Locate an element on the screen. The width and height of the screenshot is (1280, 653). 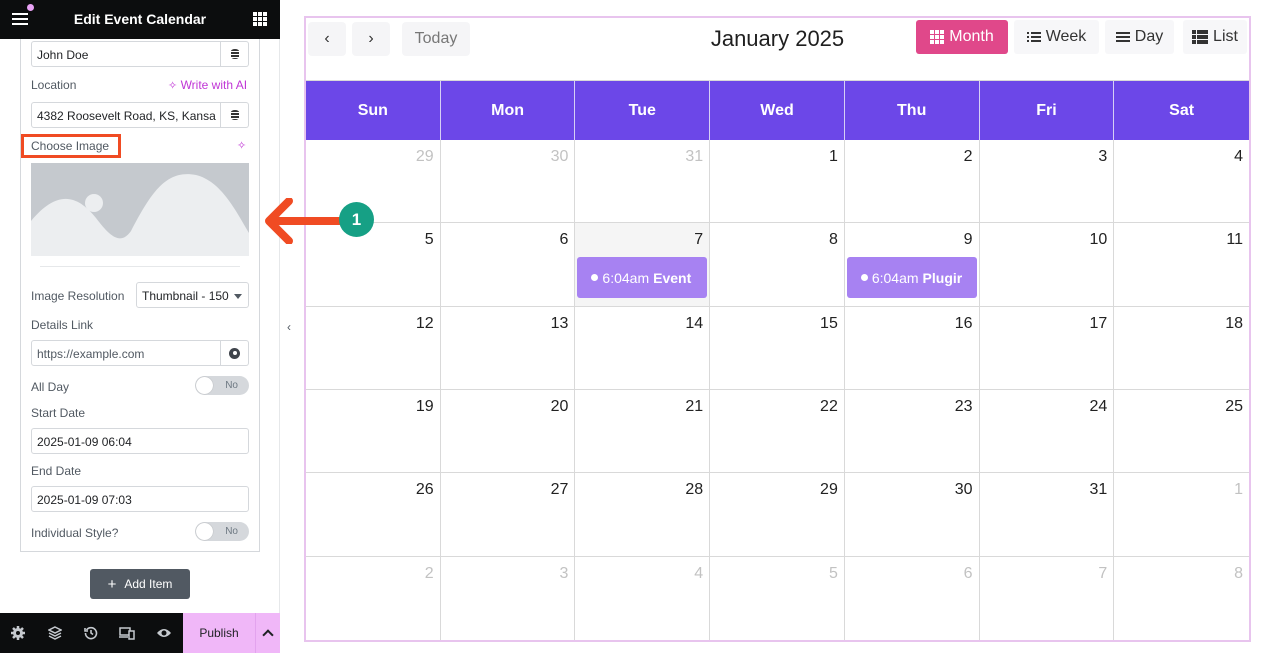
day-cell: 26 is located at coordinates (373, 515).